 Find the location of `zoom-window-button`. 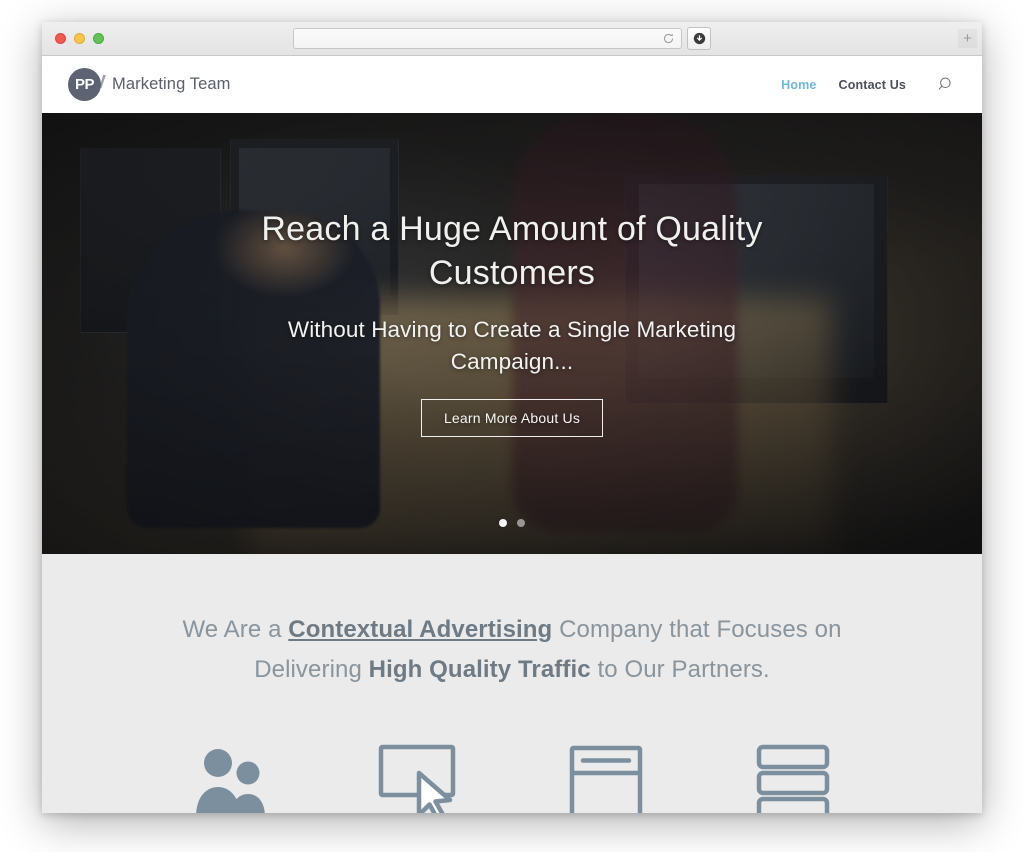

zoom-window-button is located at coordinates (98, 38).